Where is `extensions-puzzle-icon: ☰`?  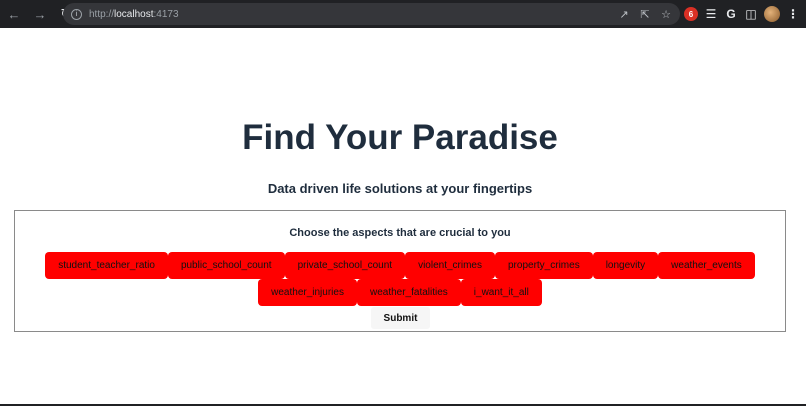
extensions-puzzle-icon: ☰ is located at coordinates (711, 14).